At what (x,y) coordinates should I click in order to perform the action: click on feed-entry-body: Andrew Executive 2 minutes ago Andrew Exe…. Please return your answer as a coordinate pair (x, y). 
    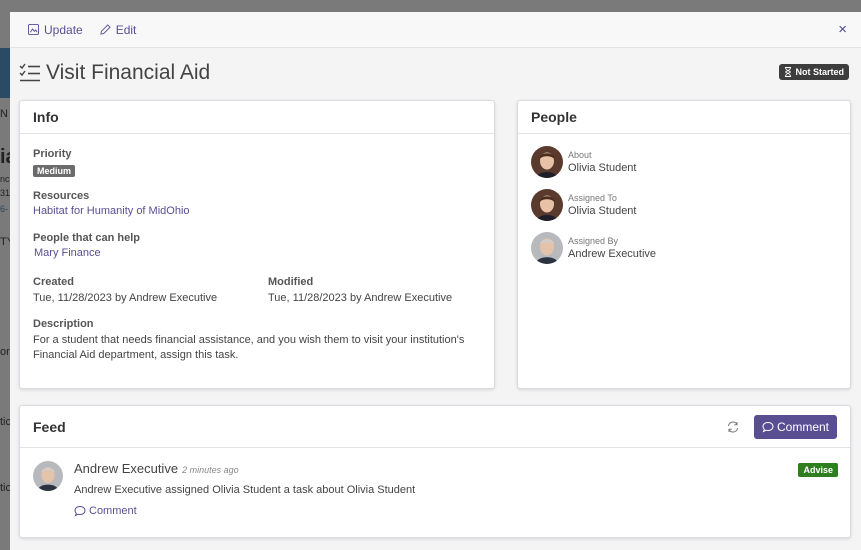
    Looking at the image, I should click on (244, 489).